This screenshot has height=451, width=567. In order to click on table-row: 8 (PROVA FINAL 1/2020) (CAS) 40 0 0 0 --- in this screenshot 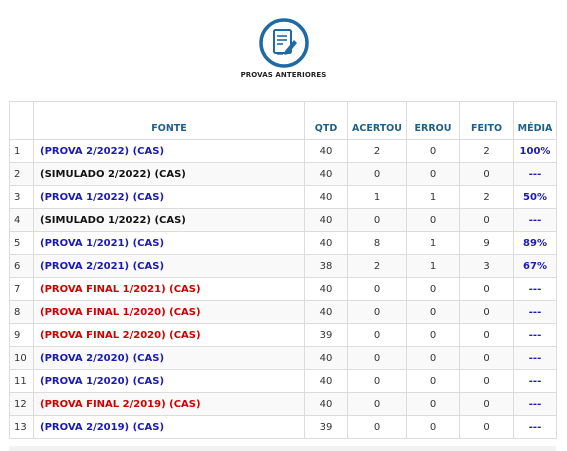, I will do `click(283, 312)`.